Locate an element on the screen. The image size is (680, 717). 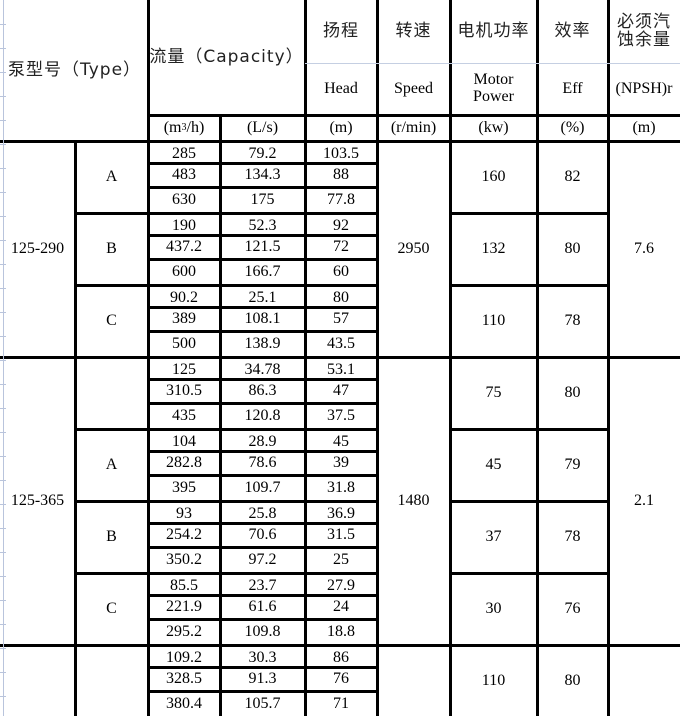
head-cell: 71 is located at coordinates (341, 703).